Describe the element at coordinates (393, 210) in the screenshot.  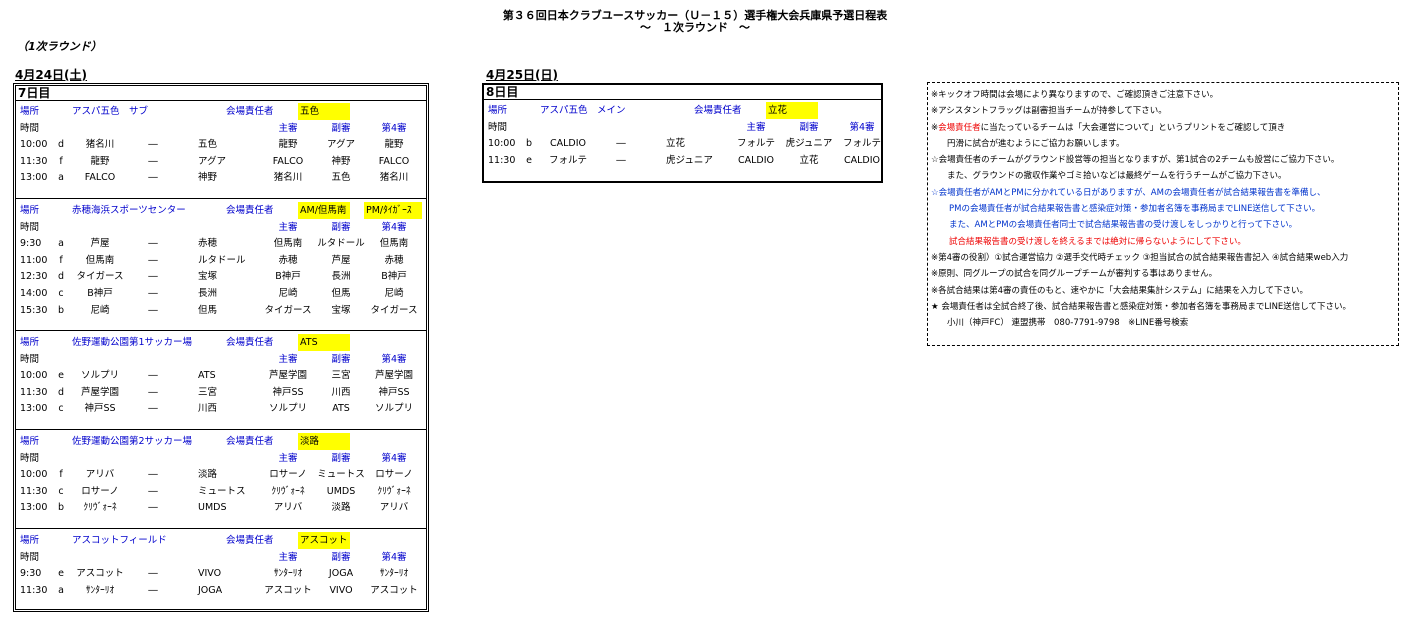
I see `manager-name: PM/ﾀｲｶﾞｰｽ` at that location.